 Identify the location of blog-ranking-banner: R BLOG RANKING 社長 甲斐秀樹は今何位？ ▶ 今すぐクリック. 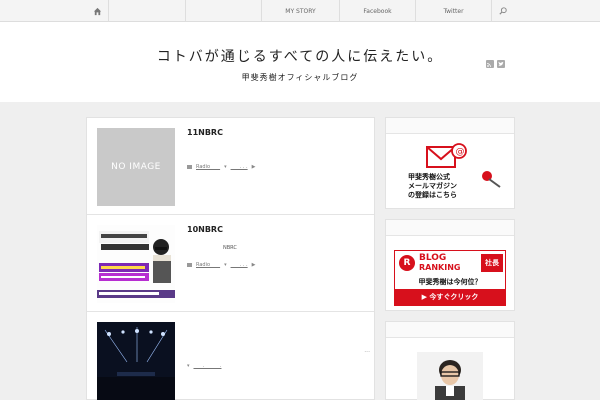
(450, 278).